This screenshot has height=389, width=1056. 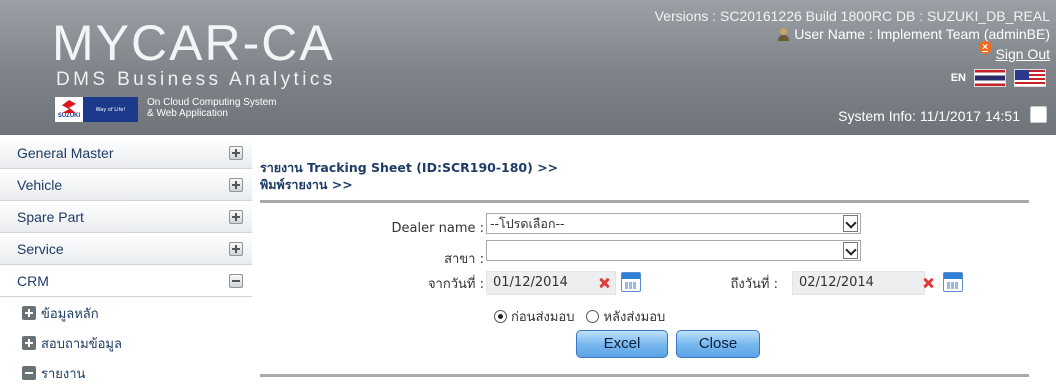 What do you see at coordinates (455, 284) in the screenshot?
I see `from-date-label: จากวันที่ :` at bounding box center [455, 284].